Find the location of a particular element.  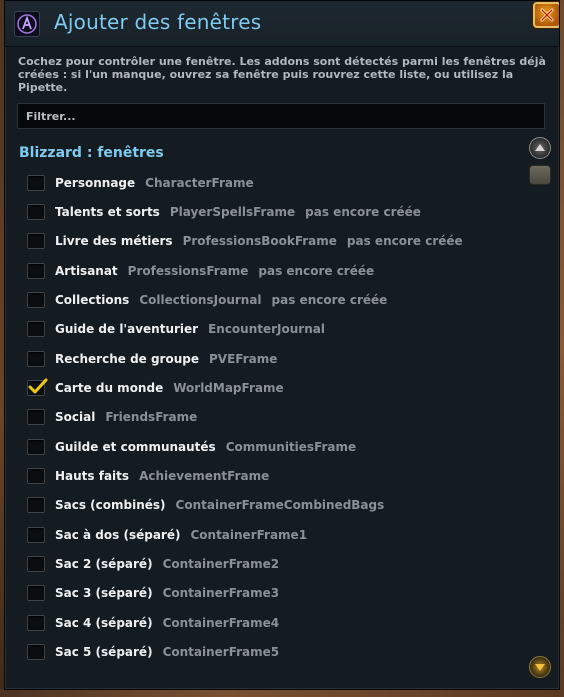

frame-name: ContainerFrame1 is located at coordinates (249, 535).